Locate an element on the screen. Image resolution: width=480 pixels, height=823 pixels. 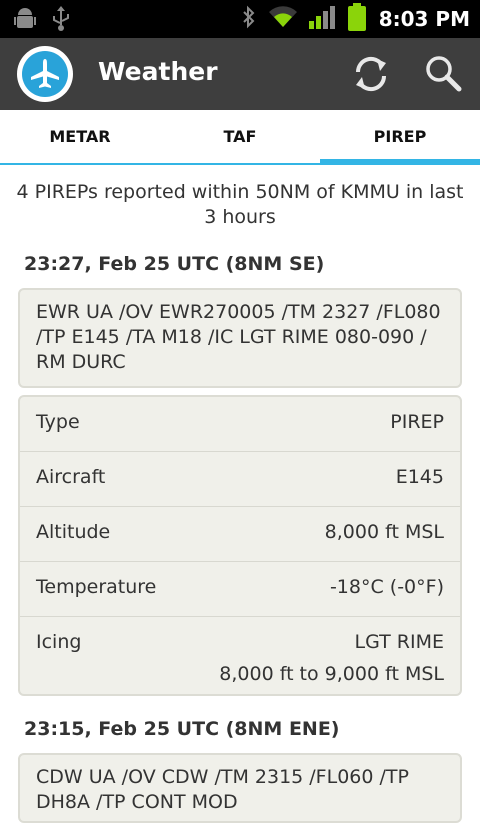
detail-label: Temperature is located at coordinates (96, 587).